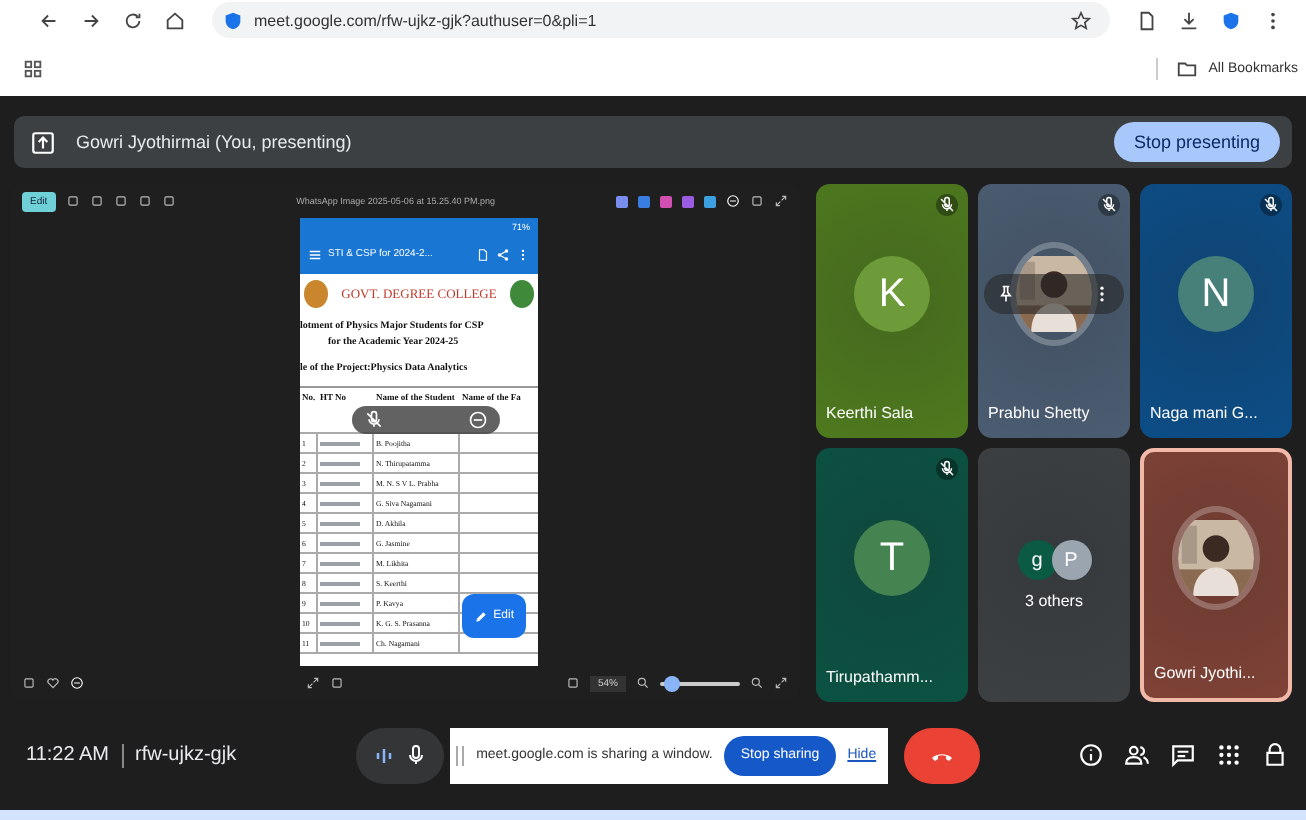 The height and width of the screenshot is (820, 1306). What do you see at coordinates (1054, 311) in the screenshot?
I see `participant-tile: Prabhu Shetty` at bounding box center [1054, 311].